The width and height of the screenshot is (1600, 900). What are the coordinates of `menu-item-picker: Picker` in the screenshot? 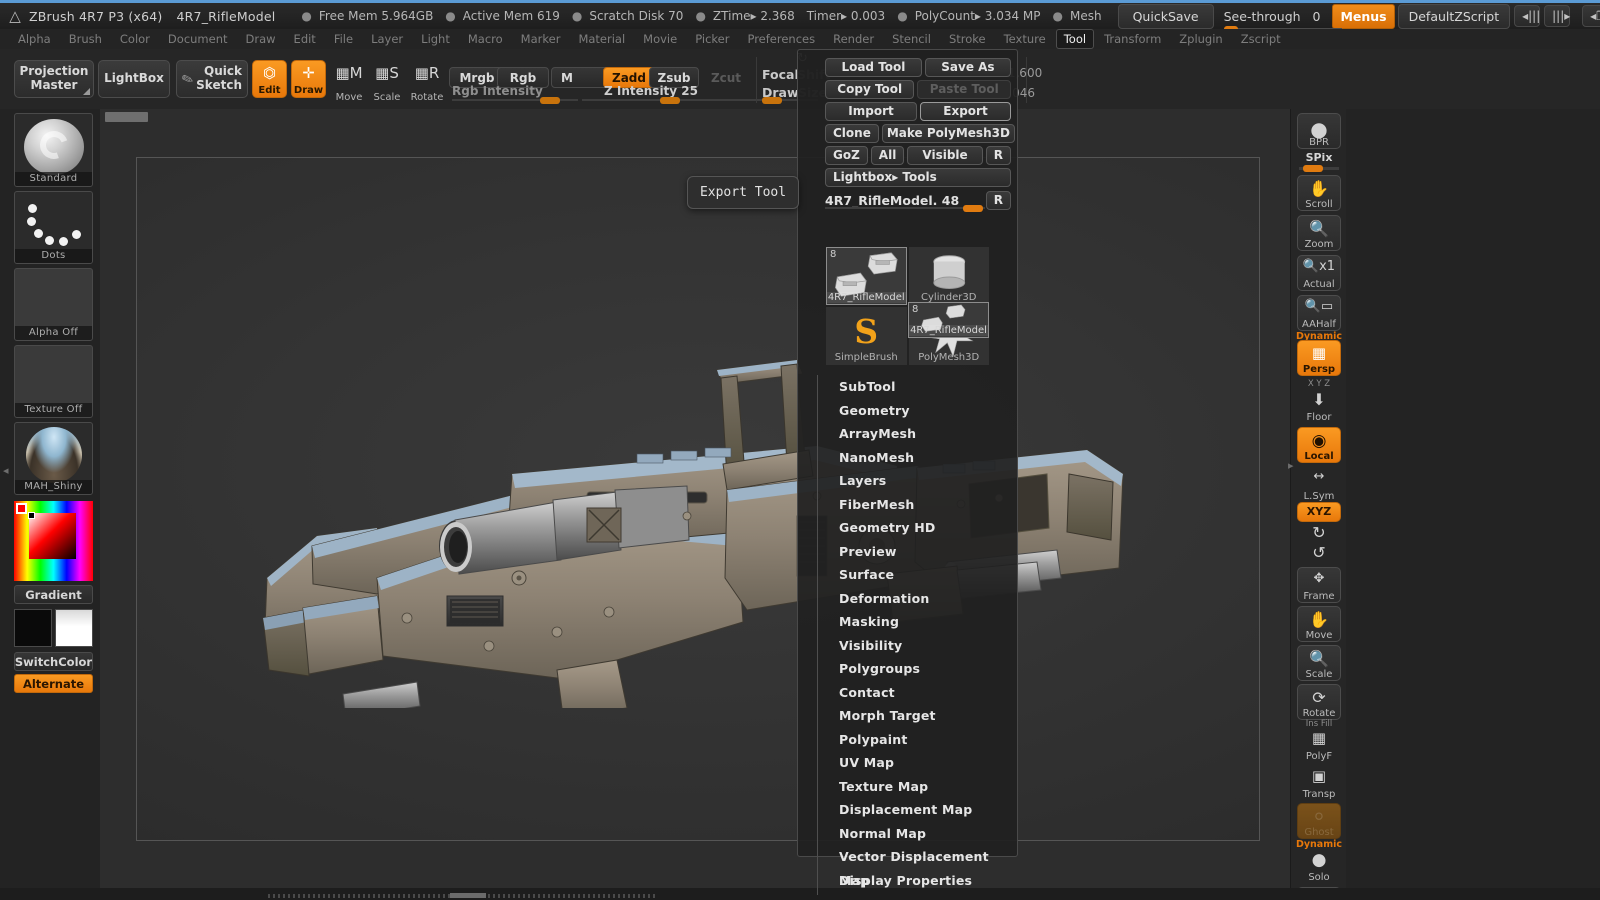 It's located at (712, 39).